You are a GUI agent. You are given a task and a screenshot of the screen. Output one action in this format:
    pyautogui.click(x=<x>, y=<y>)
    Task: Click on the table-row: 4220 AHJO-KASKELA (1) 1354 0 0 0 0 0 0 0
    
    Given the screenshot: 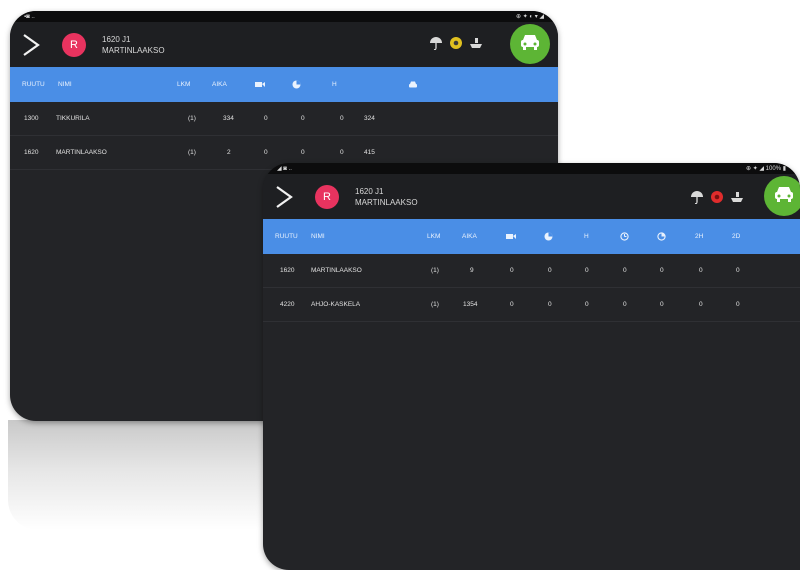 What is the action you would take?
    pyautogui.click(x=531, y=305)
    